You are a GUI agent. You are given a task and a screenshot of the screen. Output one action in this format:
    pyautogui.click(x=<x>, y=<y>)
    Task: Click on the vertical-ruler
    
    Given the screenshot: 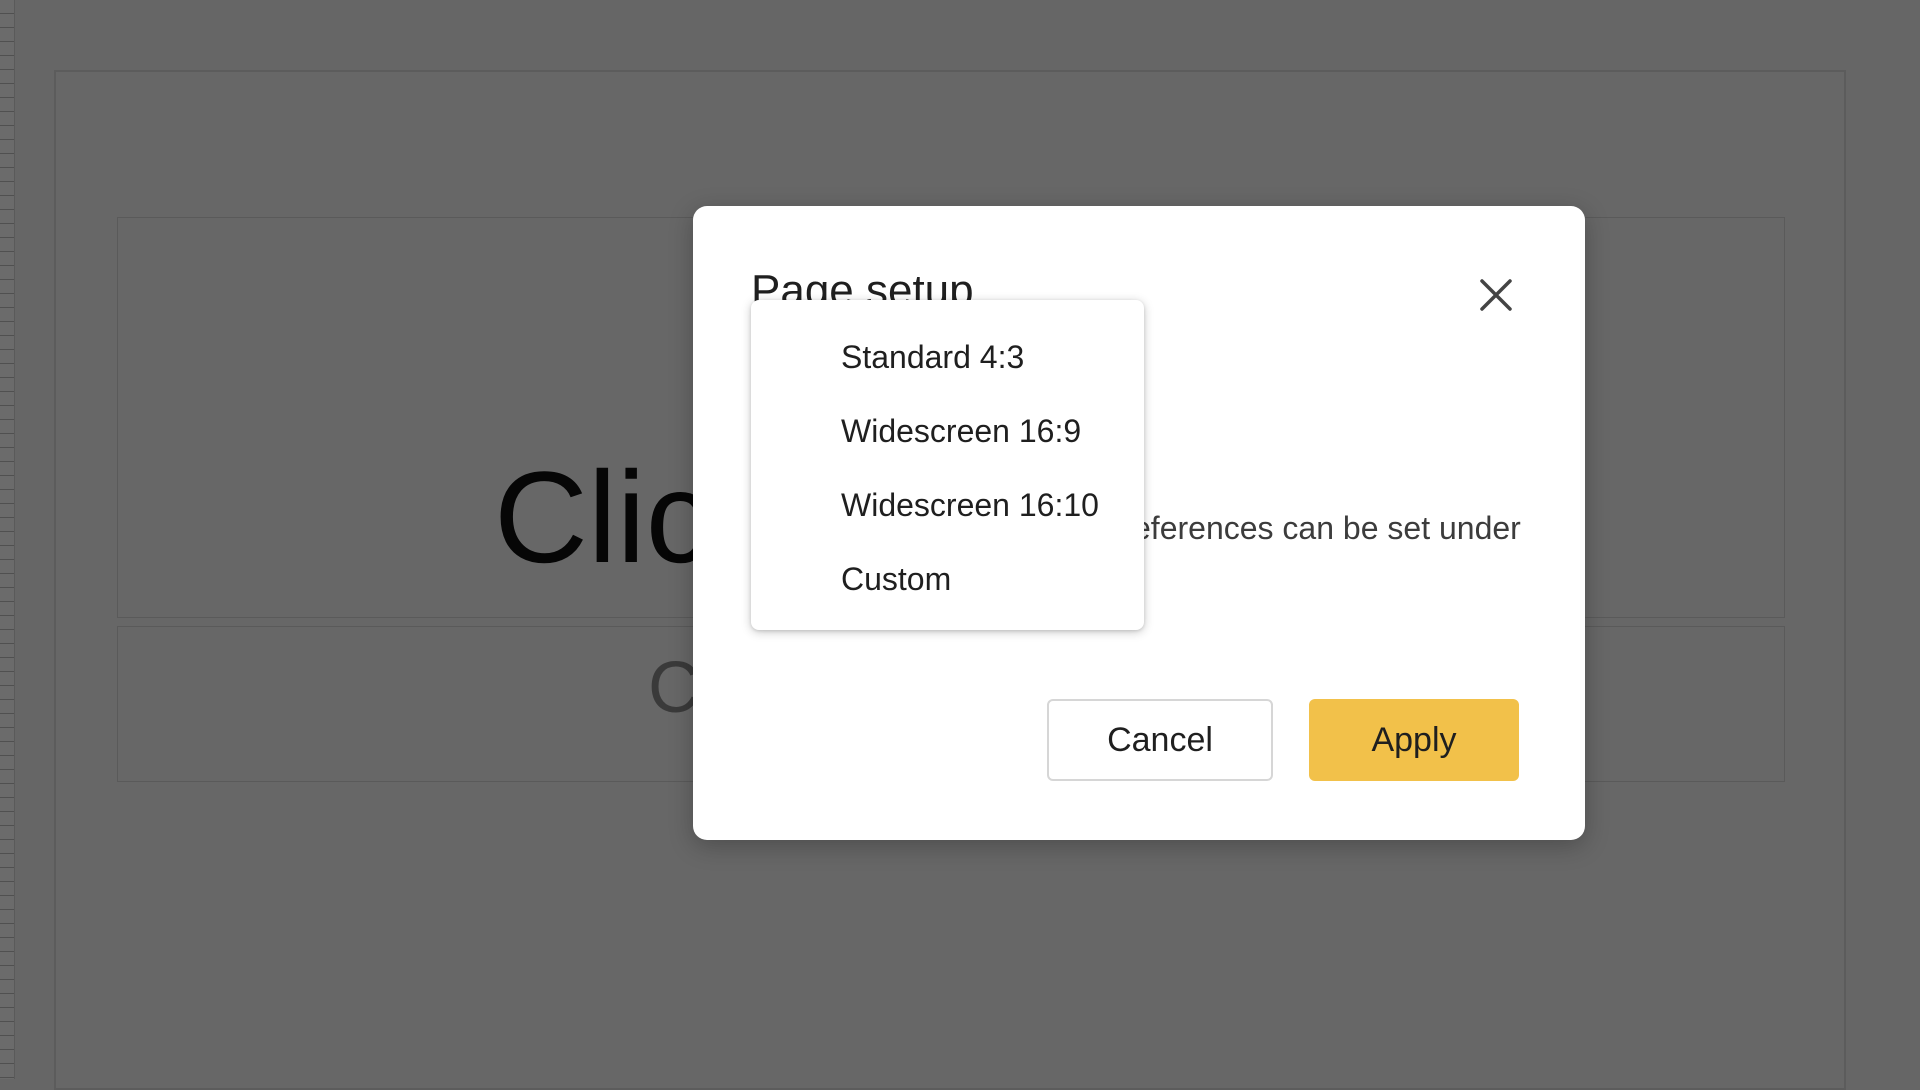 What is the action you would take?
    pyautogui.click(x=7, y=539)
    